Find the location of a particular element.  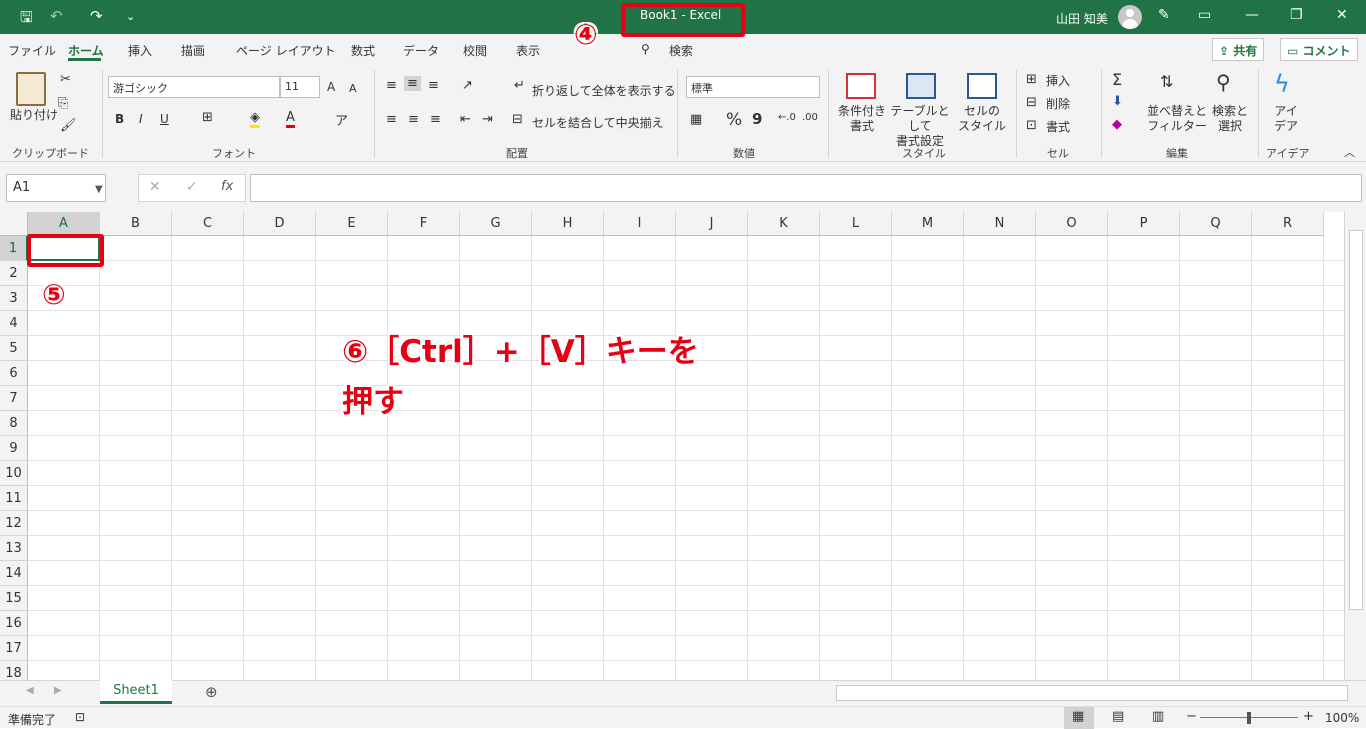

format-as-table-button: テーブルとして 書式設定 is located at coordinates (920, 126).